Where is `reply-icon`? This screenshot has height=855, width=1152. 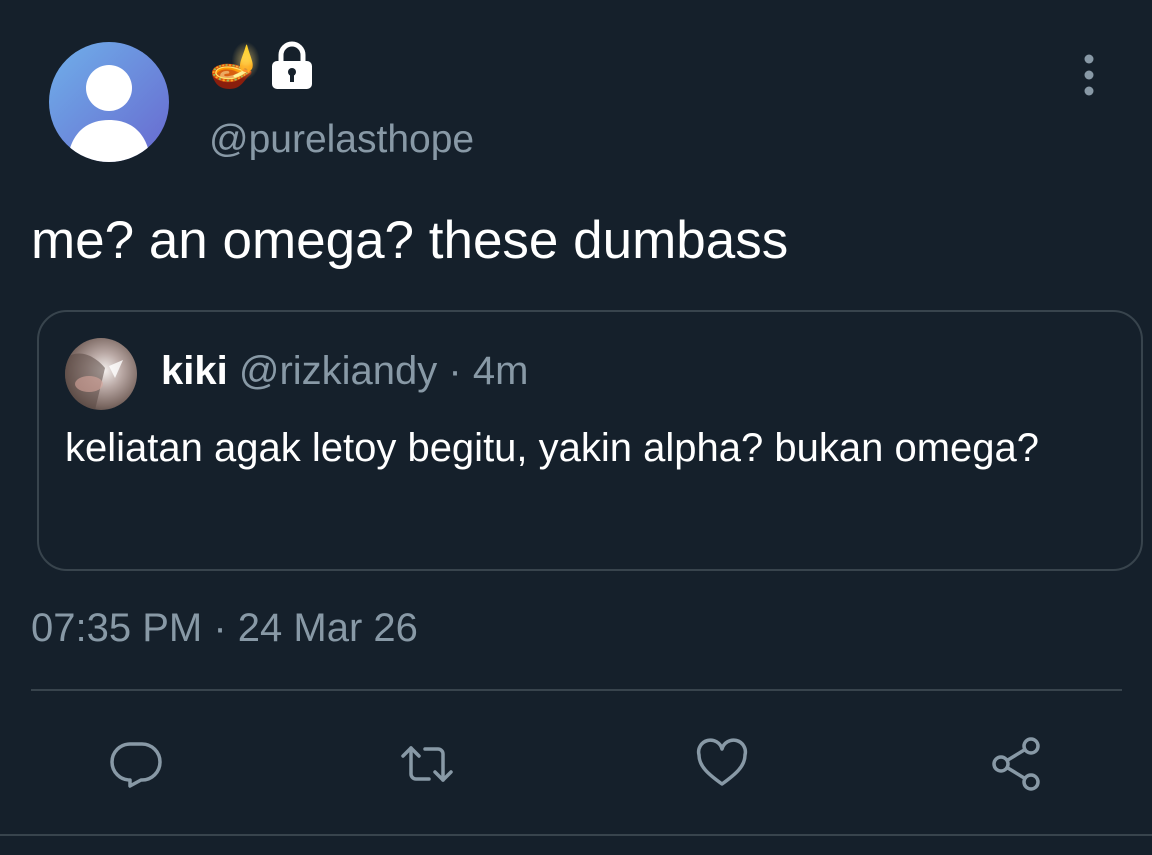 reply-icon is located at coordinates (136, 765).